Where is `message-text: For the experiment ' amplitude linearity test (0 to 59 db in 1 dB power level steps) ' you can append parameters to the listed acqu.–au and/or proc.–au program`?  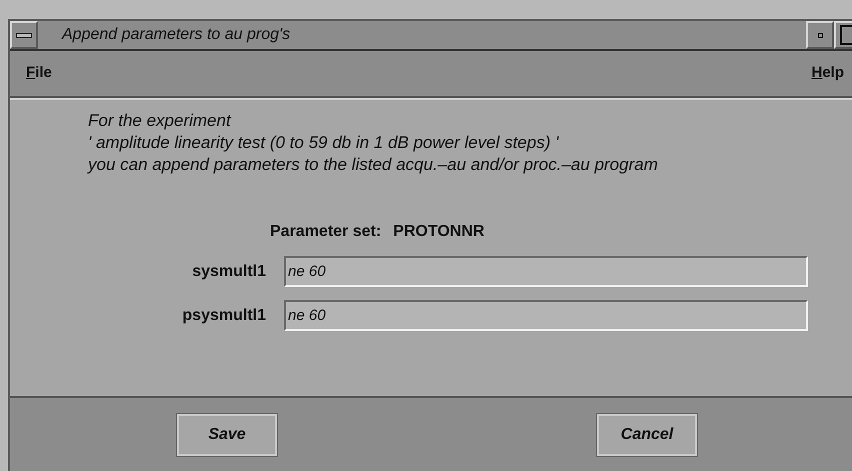
message-text: For the experiment ' amplitude linearity test (0 to 59 db in 1 dB power level steps) ' you can append parameters to the listed acqu.–au and/or proc.–au program is located at coordinates (373, 143).